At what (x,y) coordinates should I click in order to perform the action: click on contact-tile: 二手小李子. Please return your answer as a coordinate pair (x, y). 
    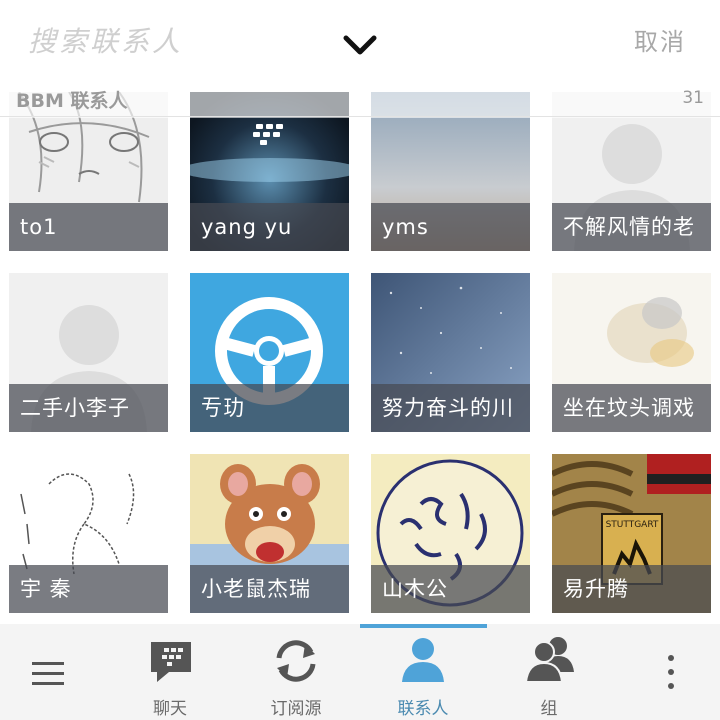
    Looking at the image, I should click on (88, 352).